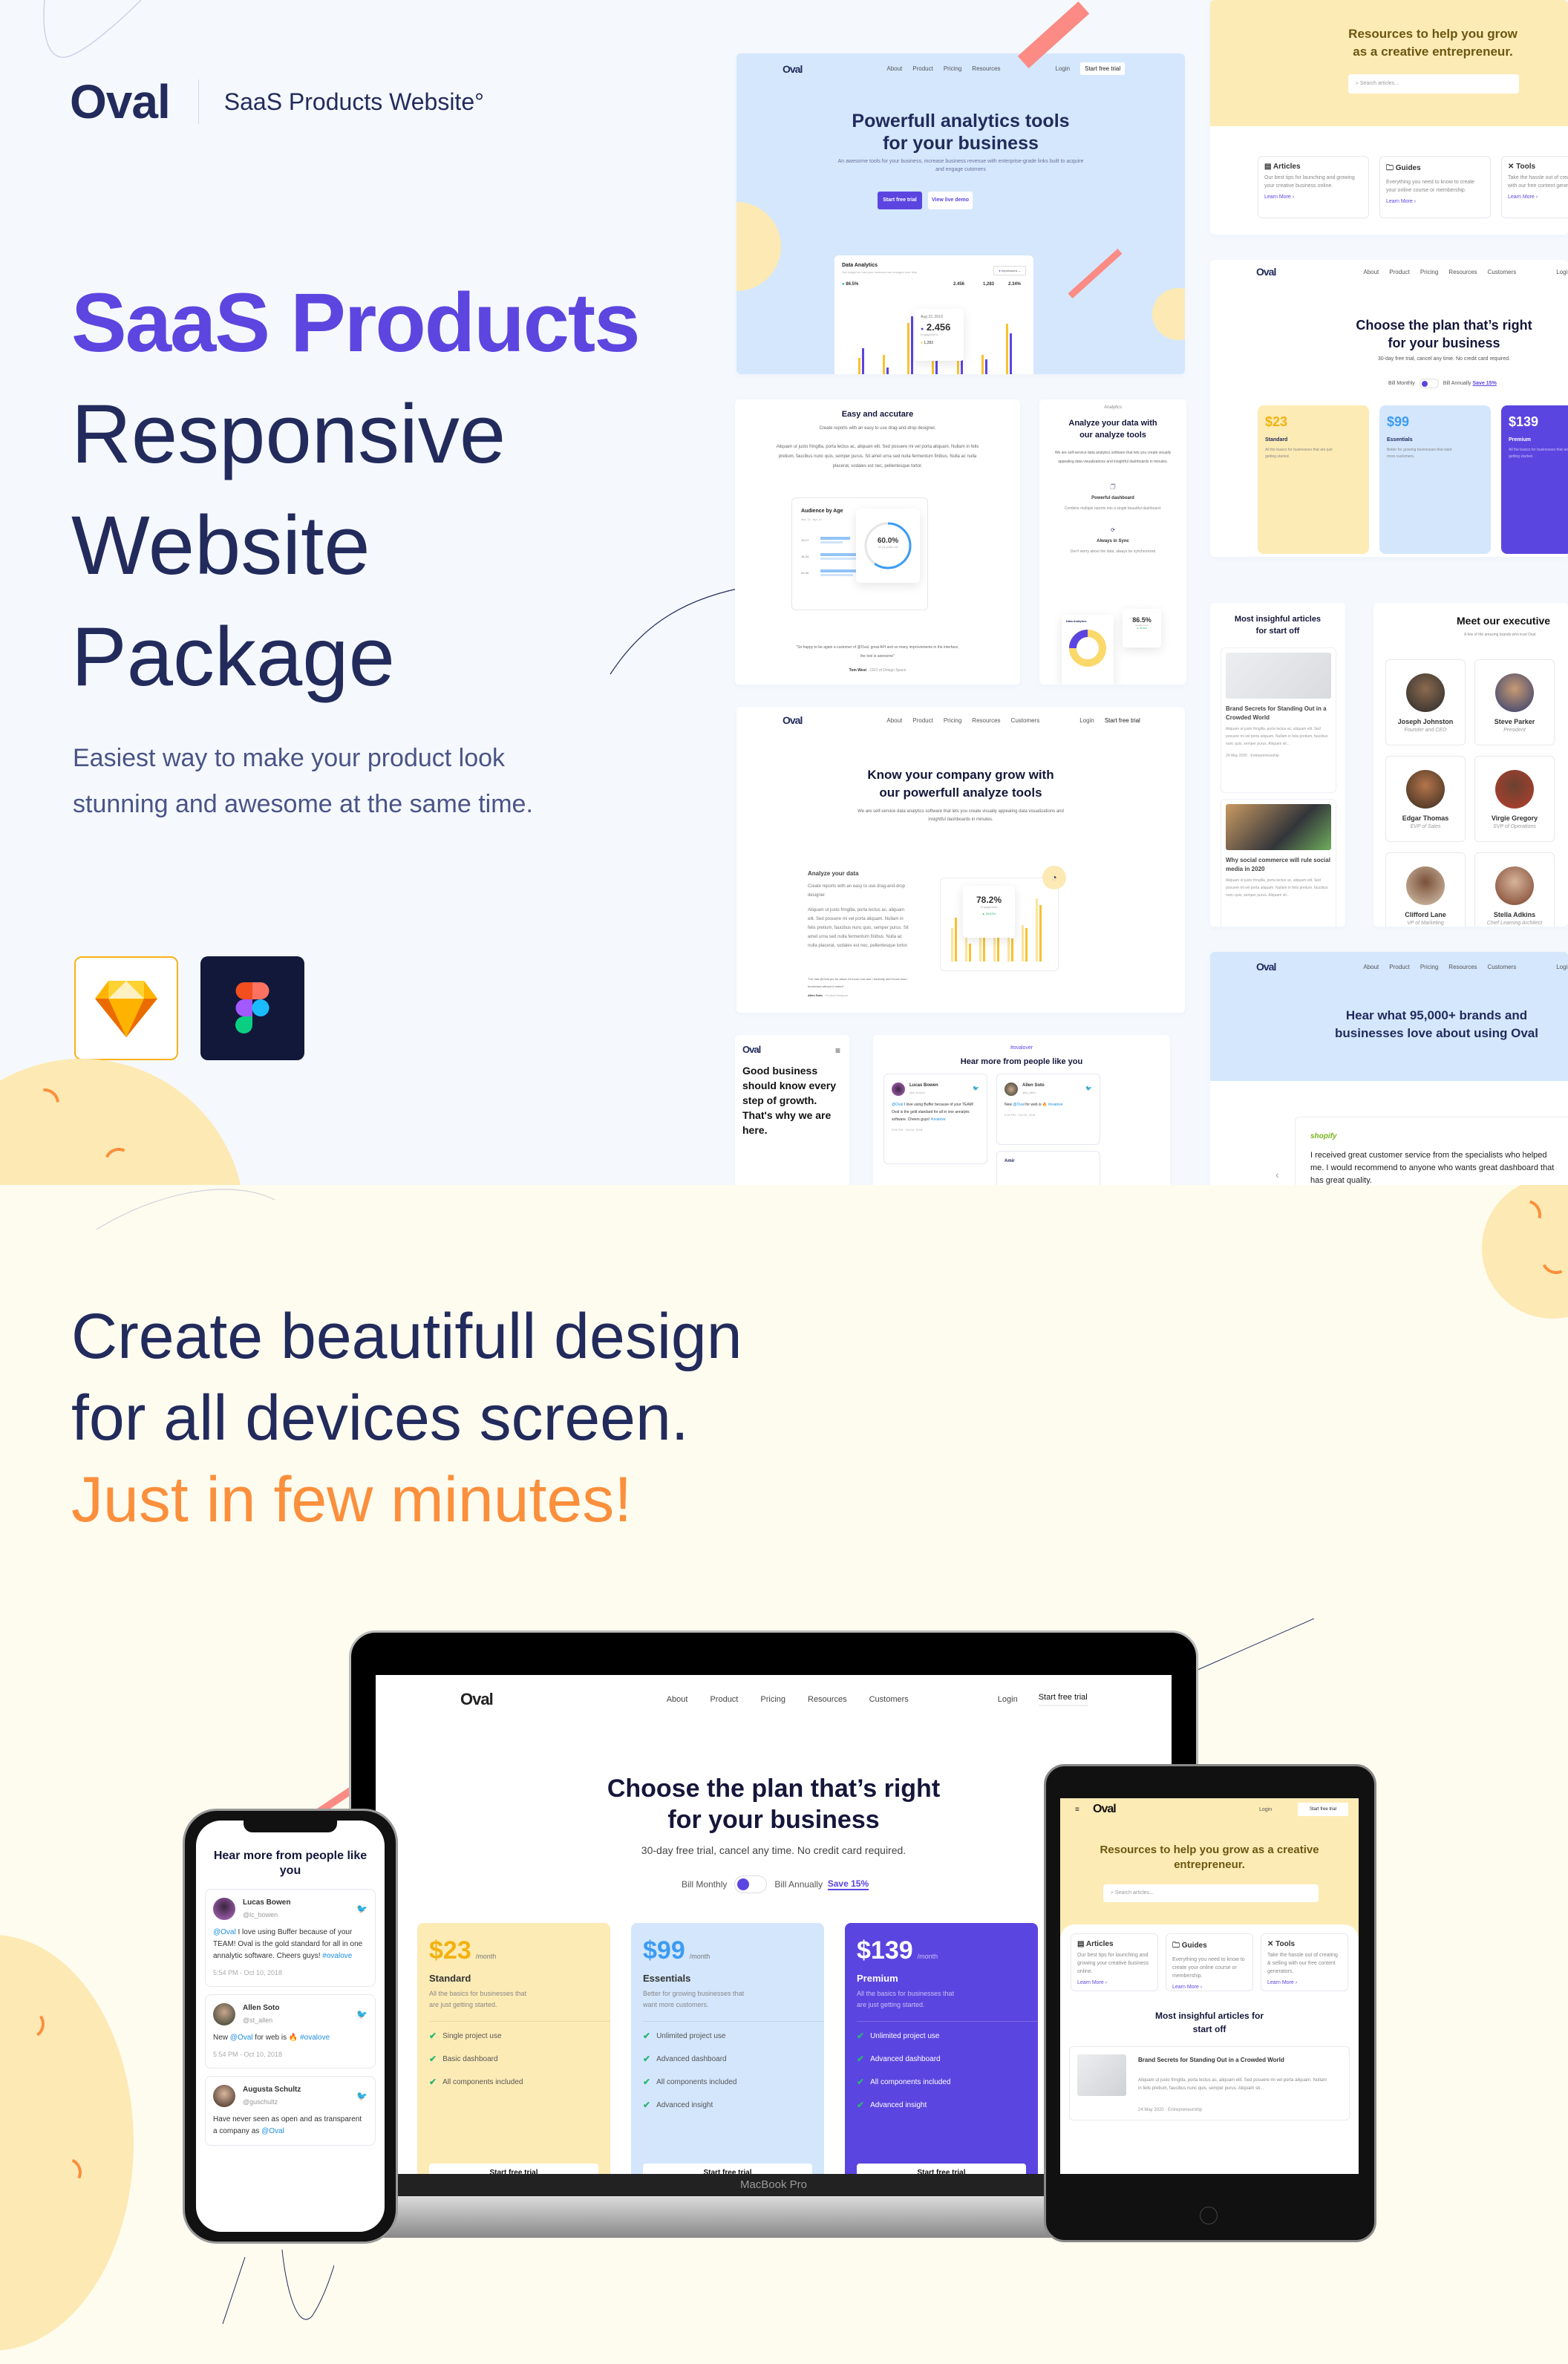  What do you see at coordinates (751, 1049) in the screenshot?
I see `mobile-logo: Oval` at bounding box center [751, 1049].